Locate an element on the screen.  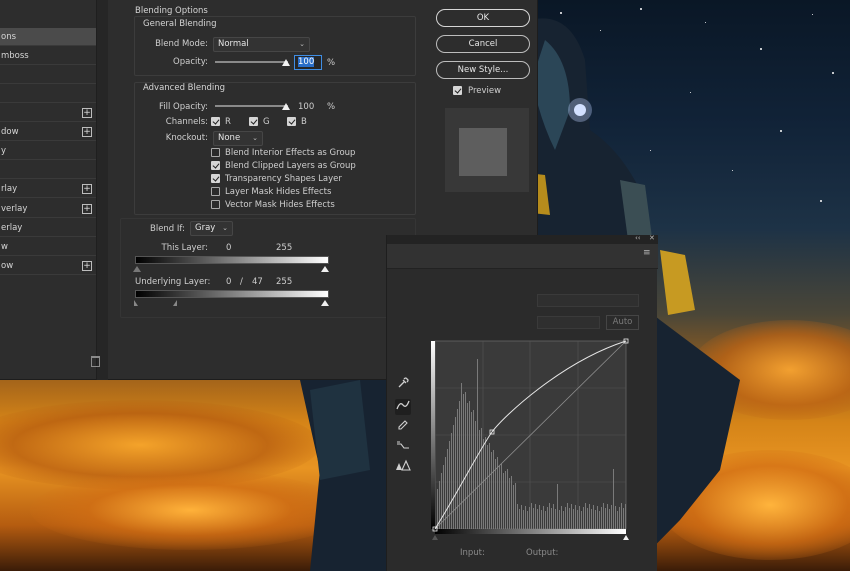
style-item-label: w is located at coordinates (4, 247).